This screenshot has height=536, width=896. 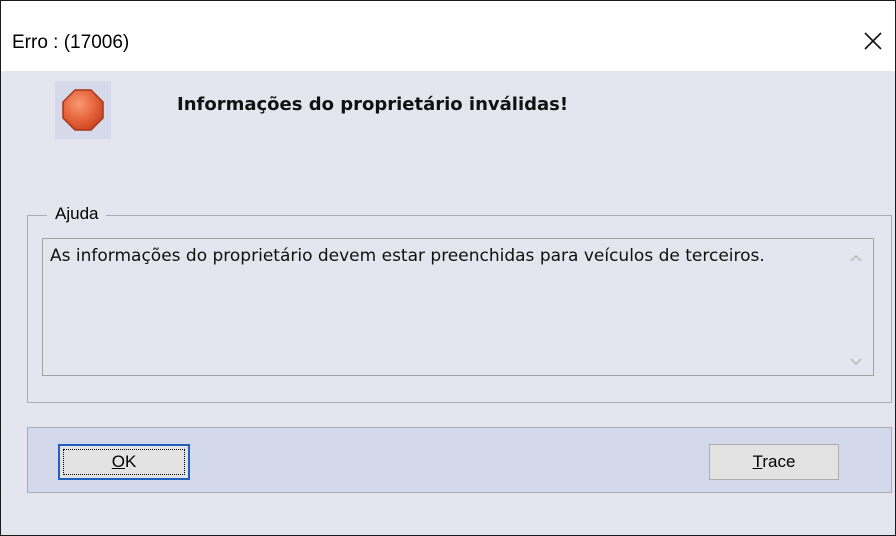 I want to click on chevron-up-icon, so click(x=856, y=258).